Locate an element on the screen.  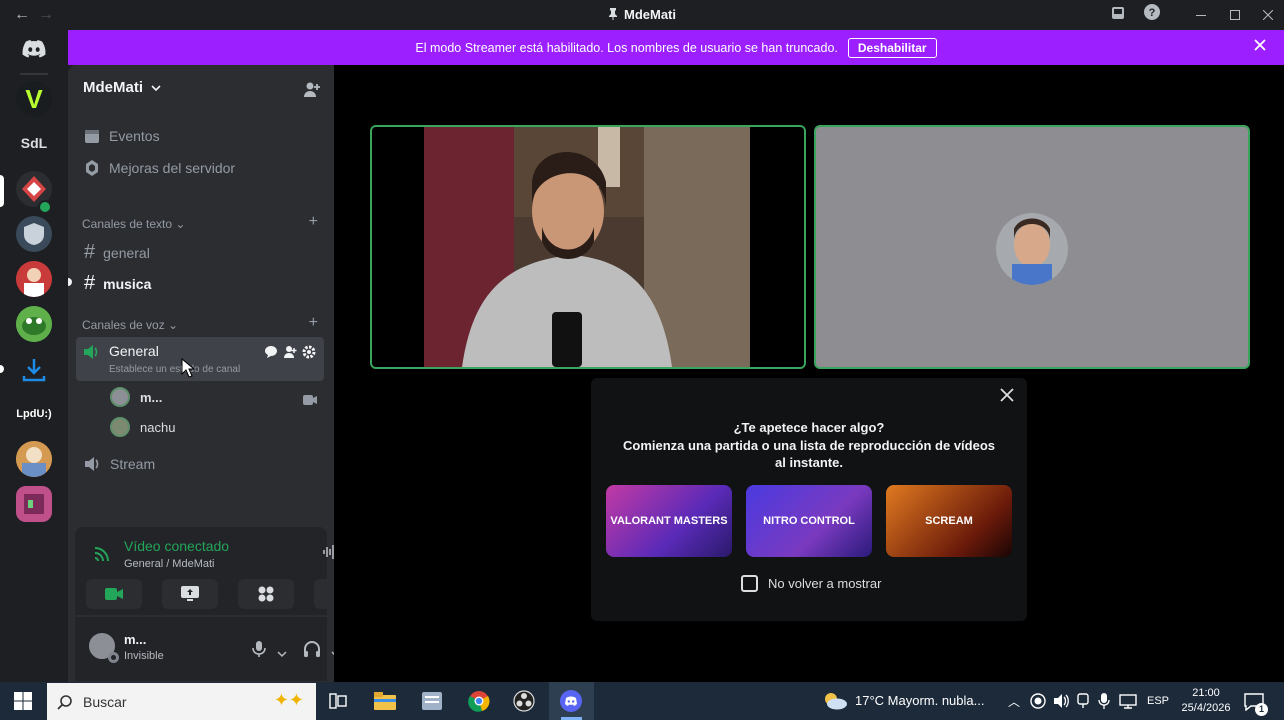
channel-status-hint: Establece un estado de canal is located at coordinates (174, 369).